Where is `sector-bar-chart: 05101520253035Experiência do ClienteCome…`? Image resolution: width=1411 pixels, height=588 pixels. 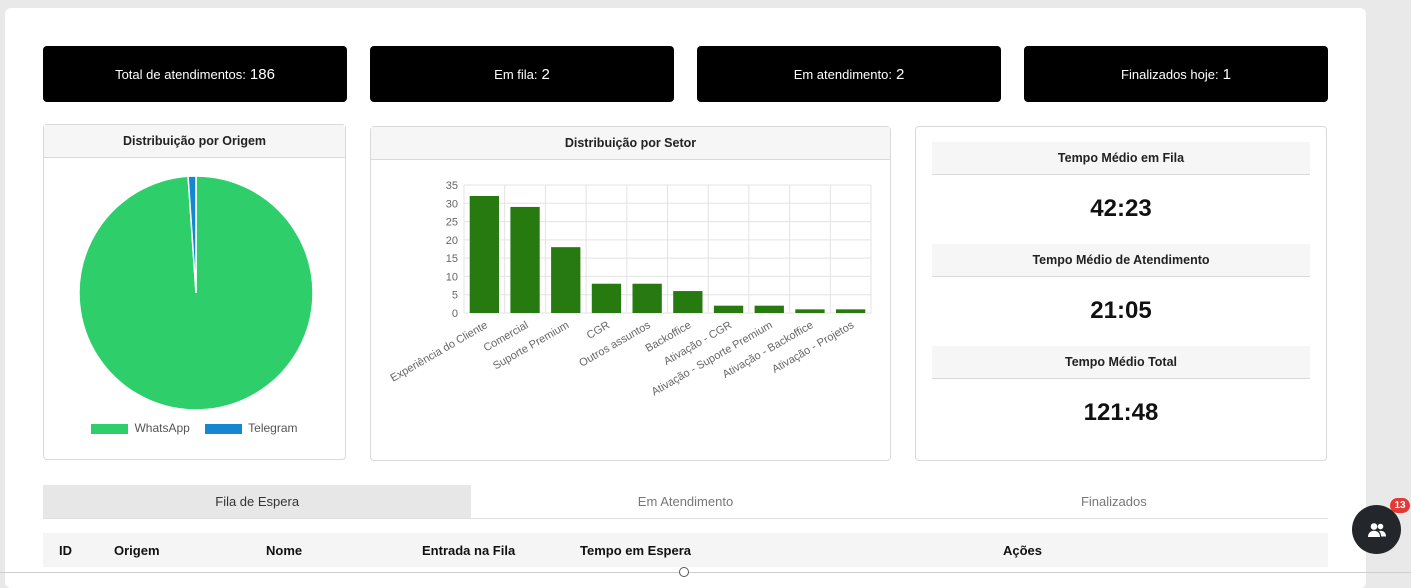 sector-bar-chart: 05101520253035Experiência do ClienteCome… is located at coordinates (630, 289).